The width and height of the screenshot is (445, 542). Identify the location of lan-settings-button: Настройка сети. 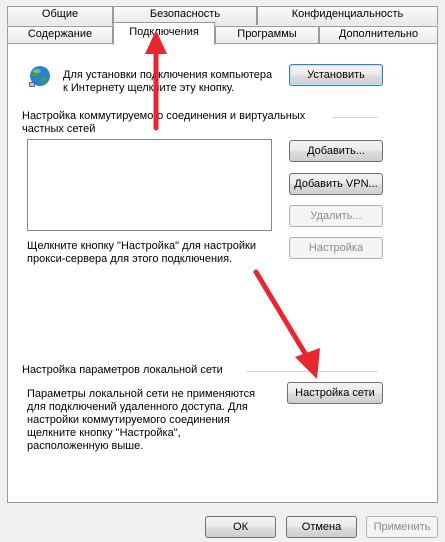
(335, 393).